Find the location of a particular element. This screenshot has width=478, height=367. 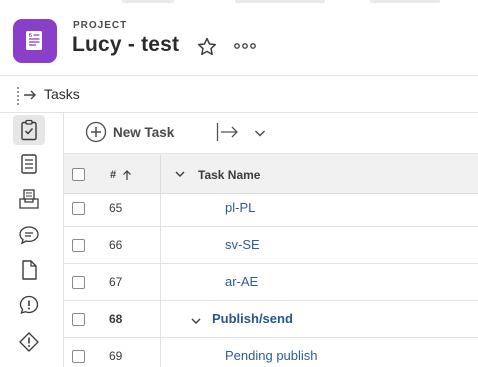

table-header: # Task Name is located at coordinates (271, 174).